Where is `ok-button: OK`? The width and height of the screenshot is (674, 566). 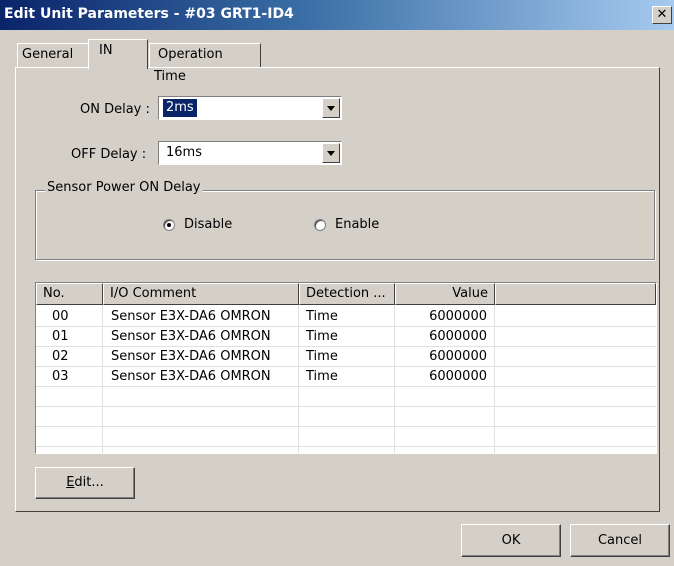 ok-button: OK is located at coordinates (511, 540).